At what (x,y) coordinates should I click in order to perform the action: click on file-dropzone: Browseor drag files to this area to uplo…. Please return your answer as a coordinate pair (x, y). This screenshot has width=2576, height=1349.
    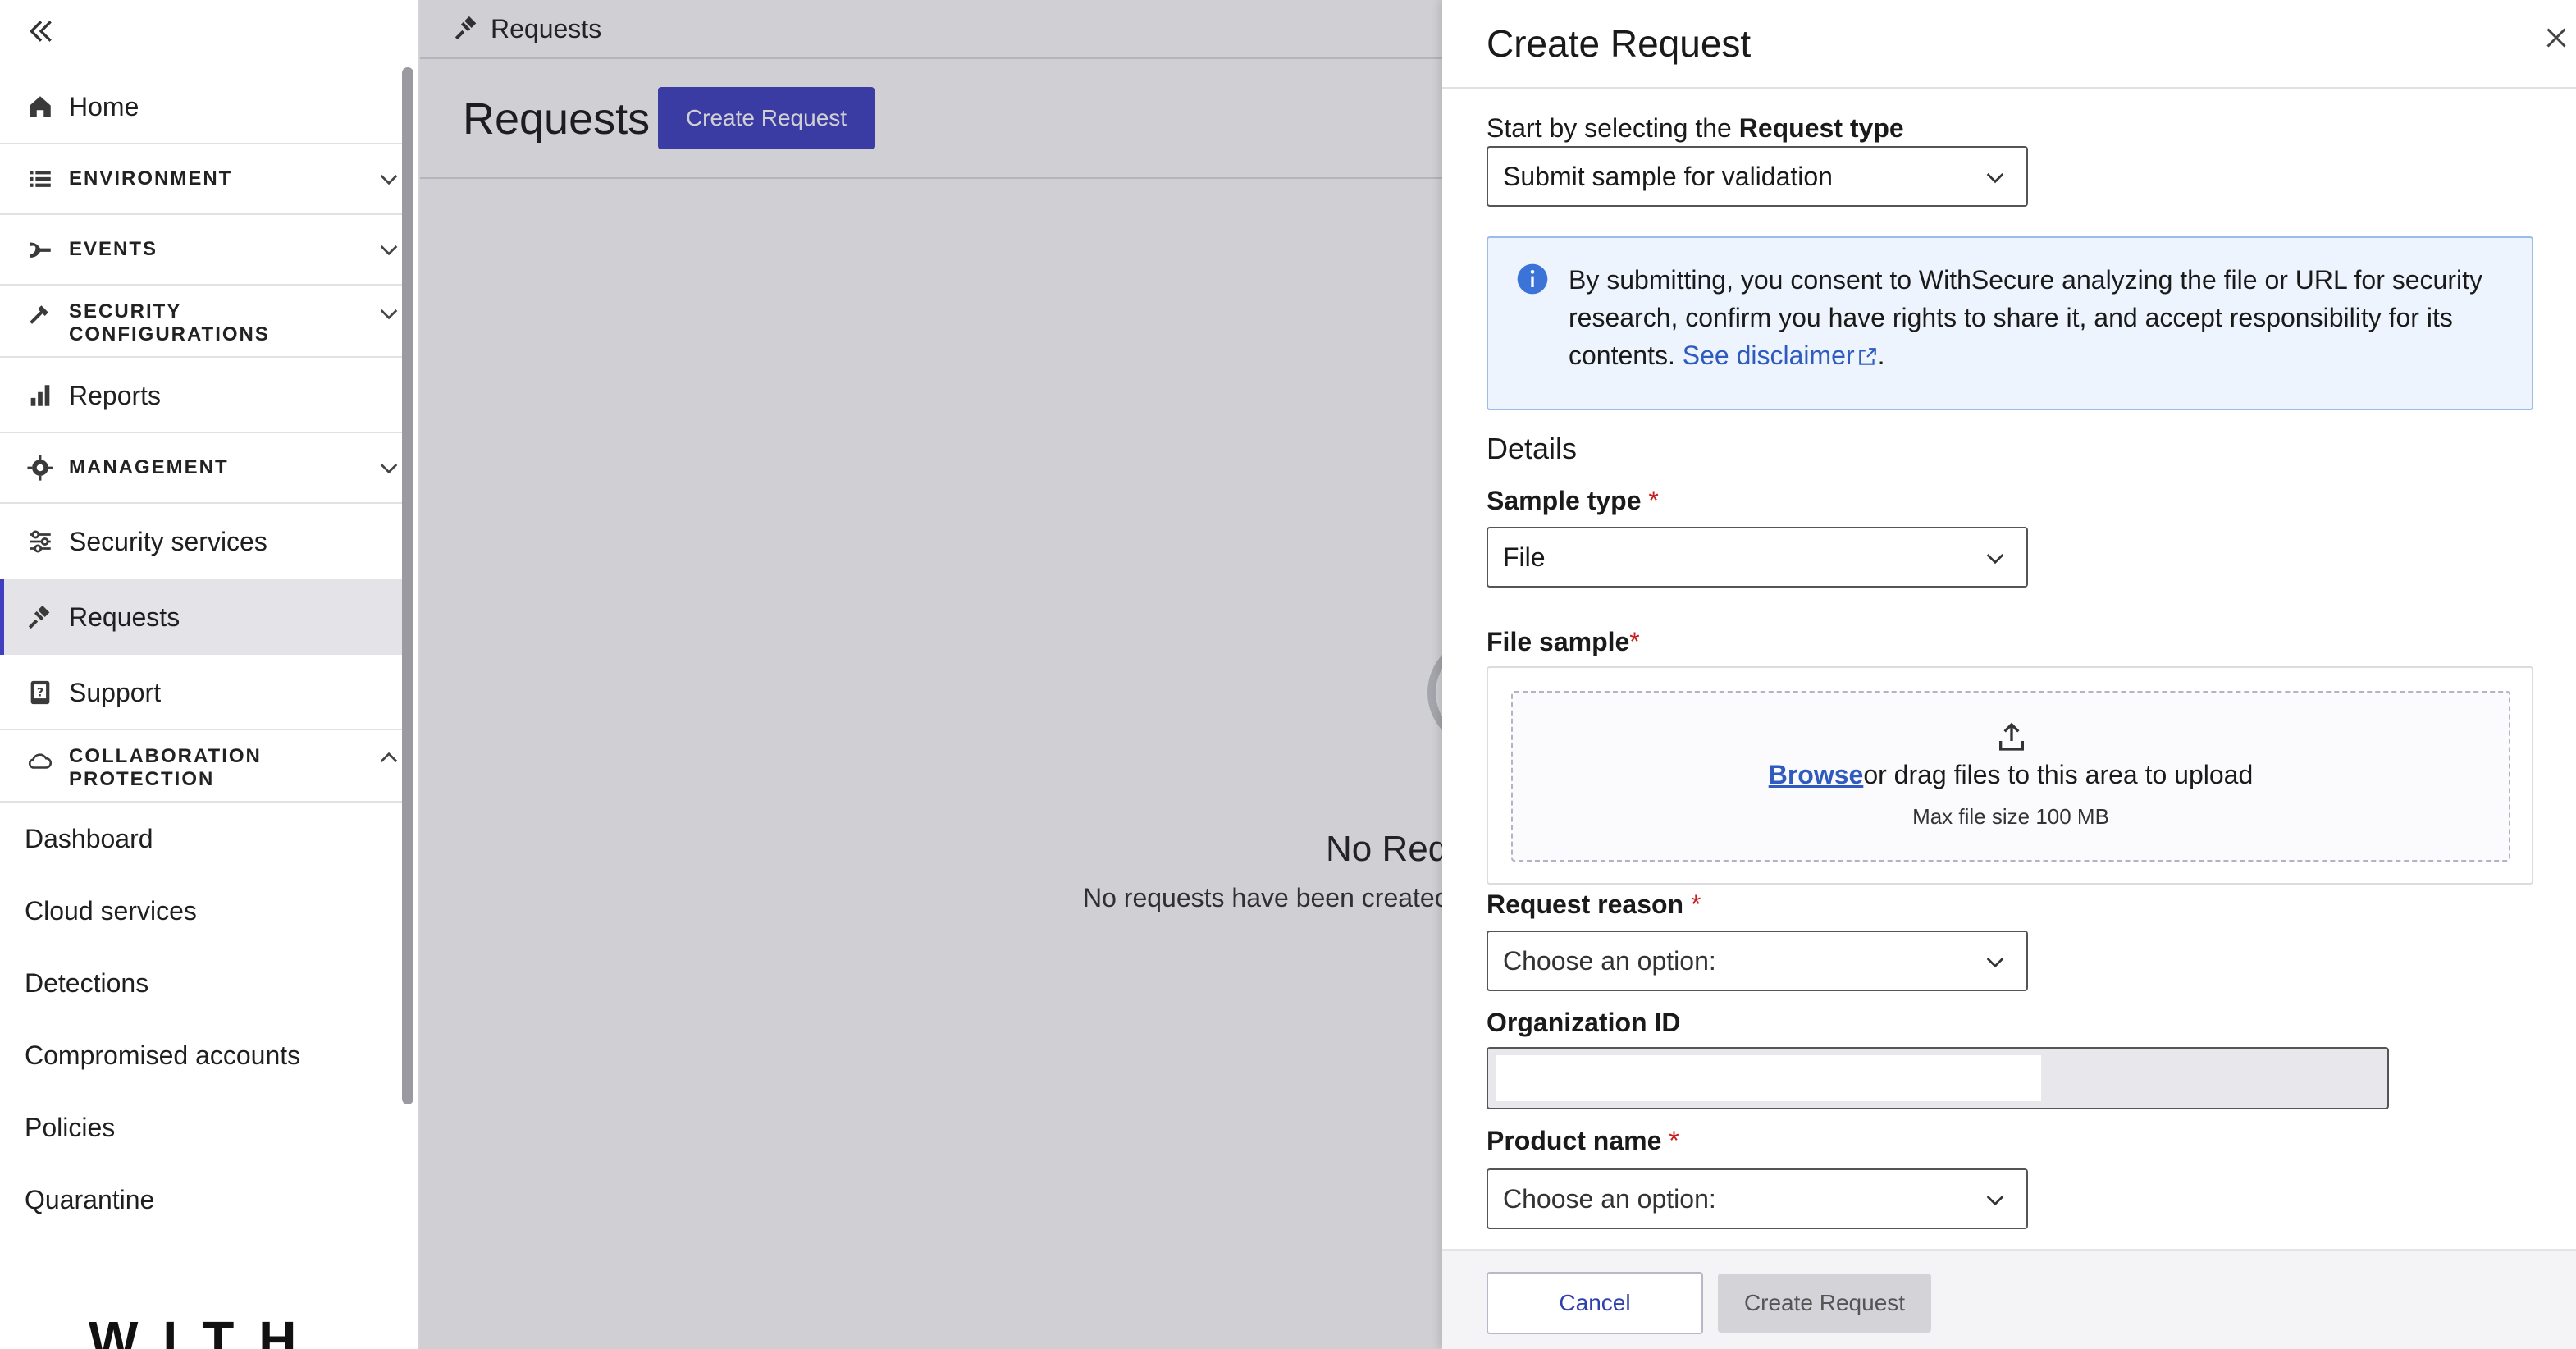
    Looking at the image, I should click on (2011, 776).